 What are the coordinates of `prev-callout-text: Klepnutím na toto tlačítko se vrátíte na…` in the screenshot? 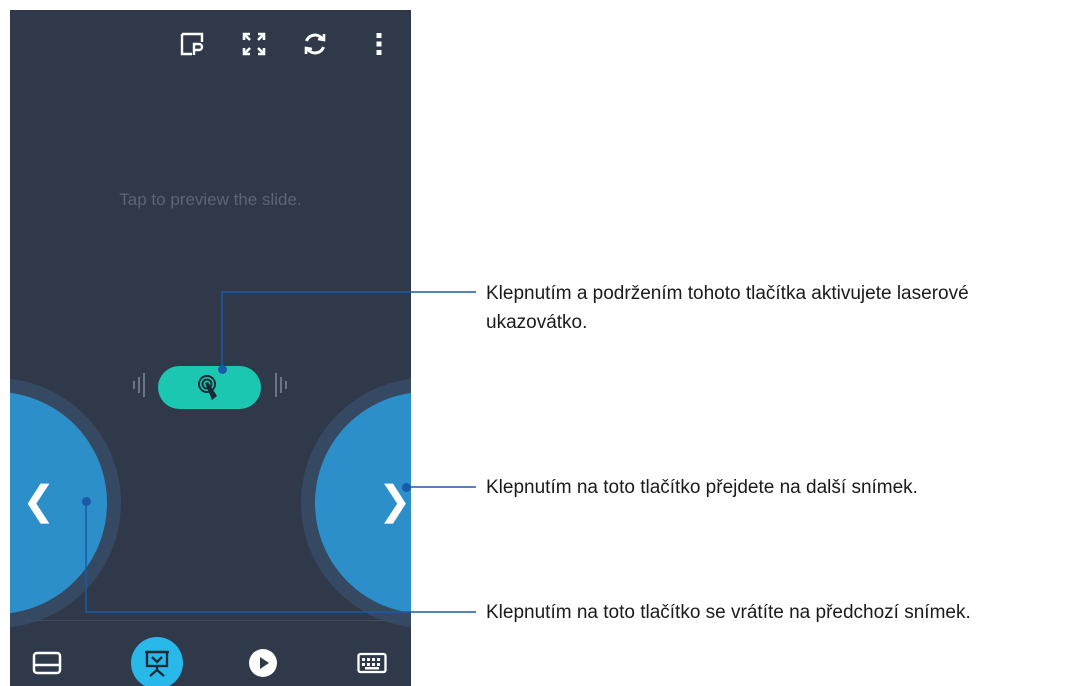 It's located at (728, 612).